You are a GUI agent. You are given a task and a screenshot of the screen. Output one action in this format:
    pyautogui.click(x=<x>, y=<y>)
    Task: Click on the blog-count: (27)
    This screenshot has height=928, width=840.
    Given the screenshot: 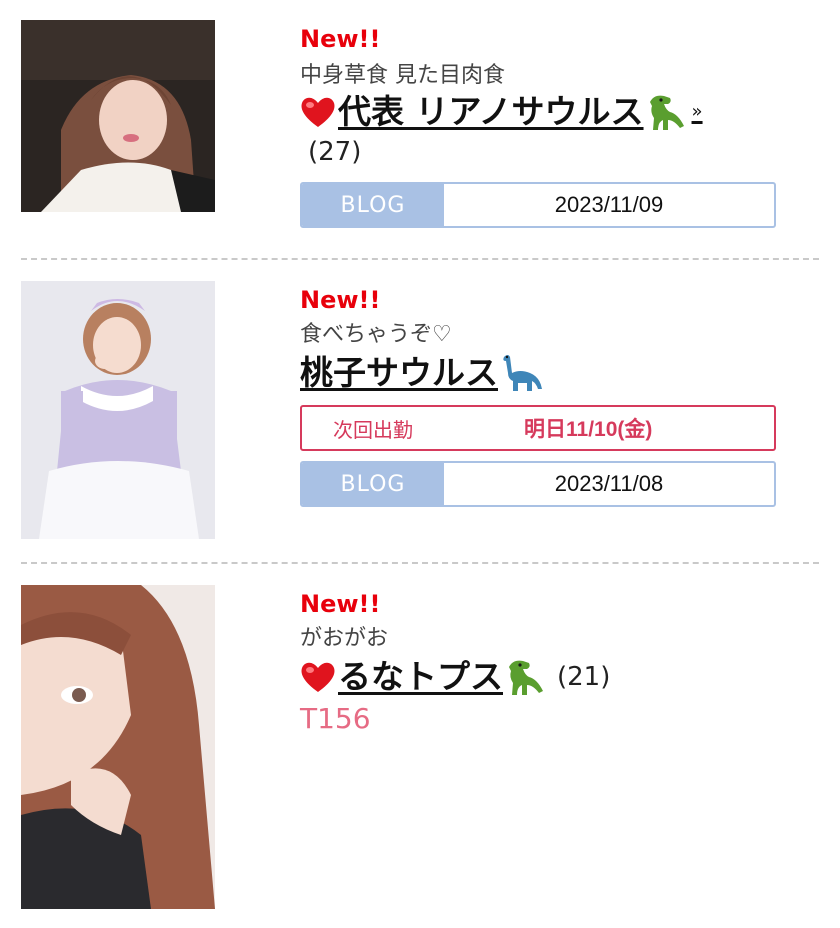 What is the action you would take?
    pyautogui.click(x=335, y=152)
    